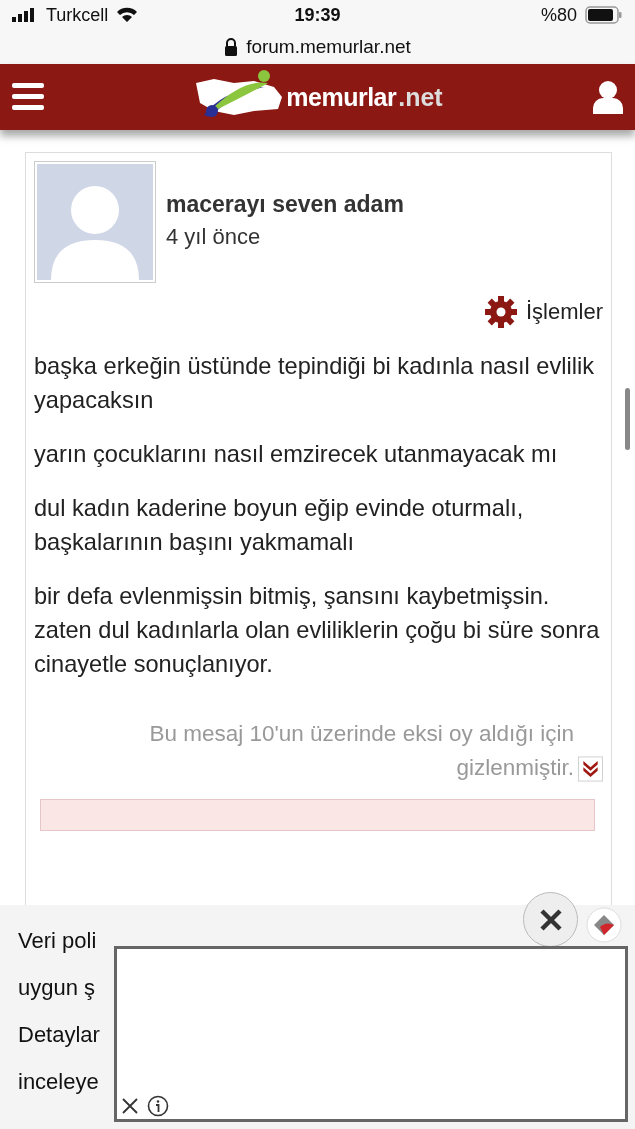  Describe the element at coordinates (317, 630) in the screenshot. I see `post-paragraph: bir defa evlenmişsin bitmiş, şansını kaybetmişsin. zaten dul kadınlarla olan evliliklerin çoğu bi süre sonra cinayetle sonuçlanıyor.` at that location.